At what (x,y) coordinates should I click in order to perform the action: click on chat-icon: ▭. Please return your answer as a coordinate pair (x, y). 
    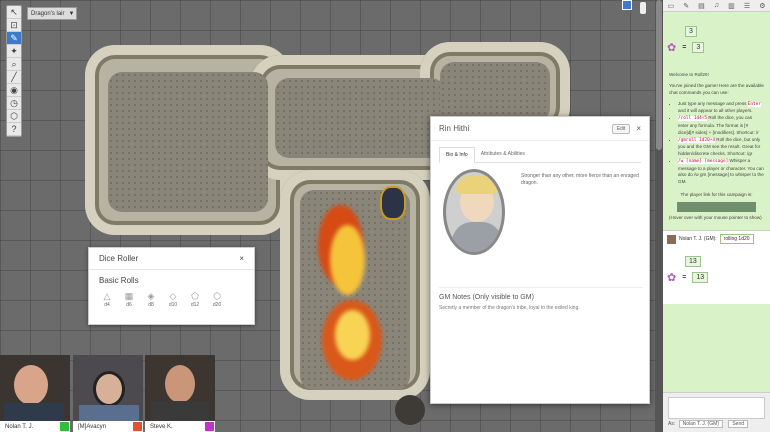
    Looking at the image, I should click on (671, 6).